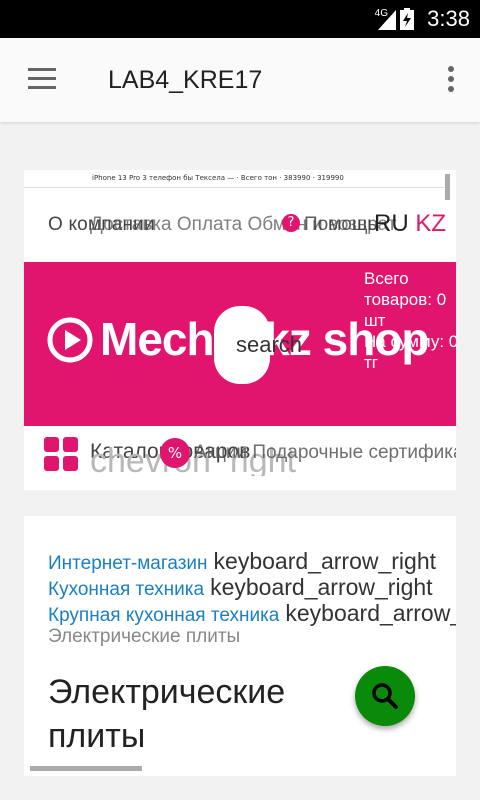 The image size is (480, 800). What do you see at coordinates (451, 80) in the screenshot?
I see `more-vert-icon` at bounding box center [451, 80].